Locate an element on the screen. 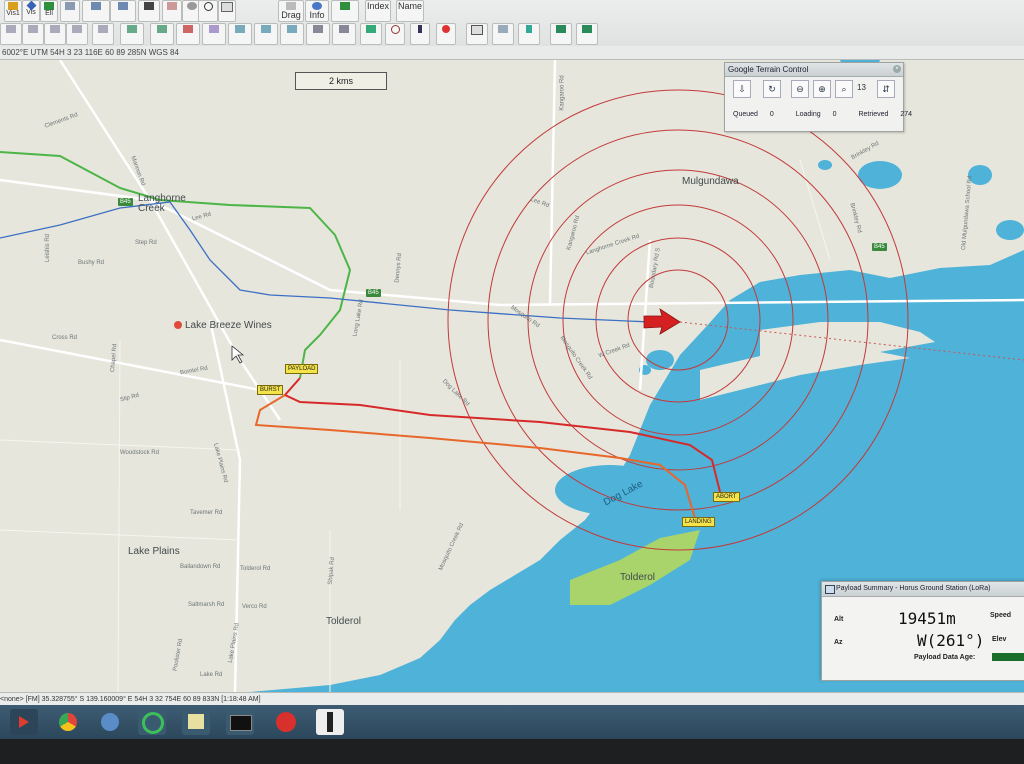  terrain-zoom-in-button: ⊕ is located at coordinates (822, 89).